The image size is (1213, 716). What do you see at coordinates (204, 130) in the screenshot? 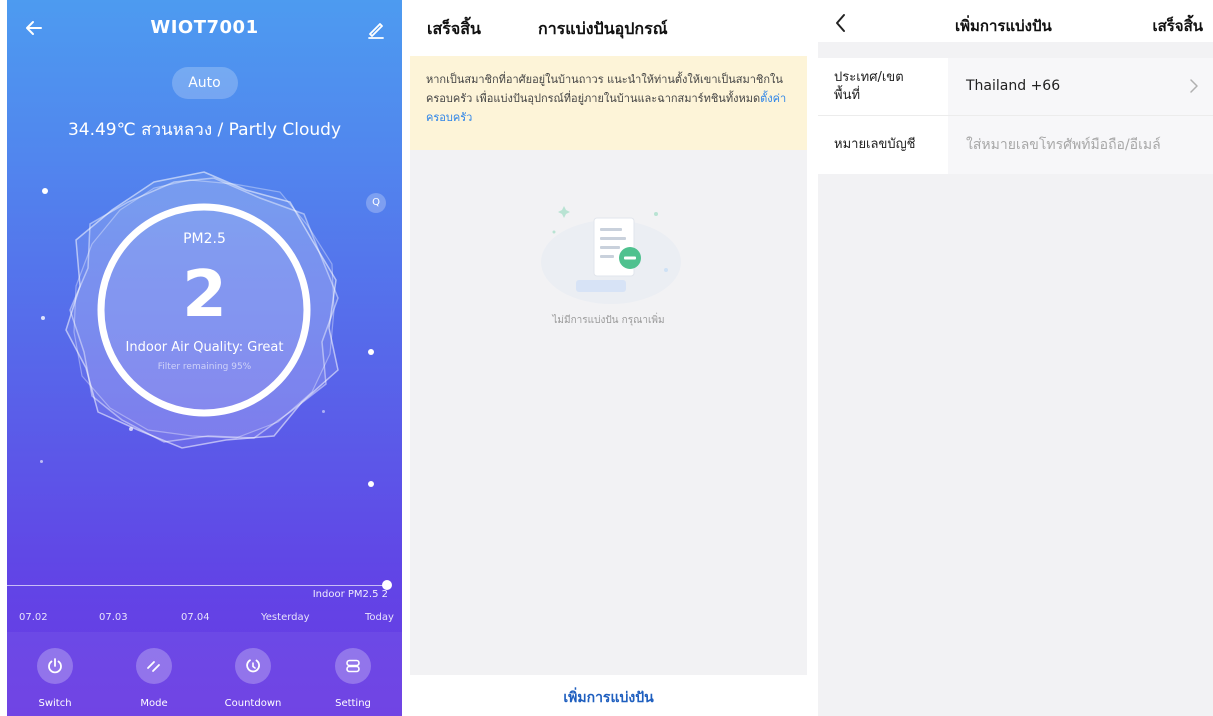
I see `weather-readout: 34.49℃ สวนหลวง / Partly Cloudy` at bounding box center [204, 130].